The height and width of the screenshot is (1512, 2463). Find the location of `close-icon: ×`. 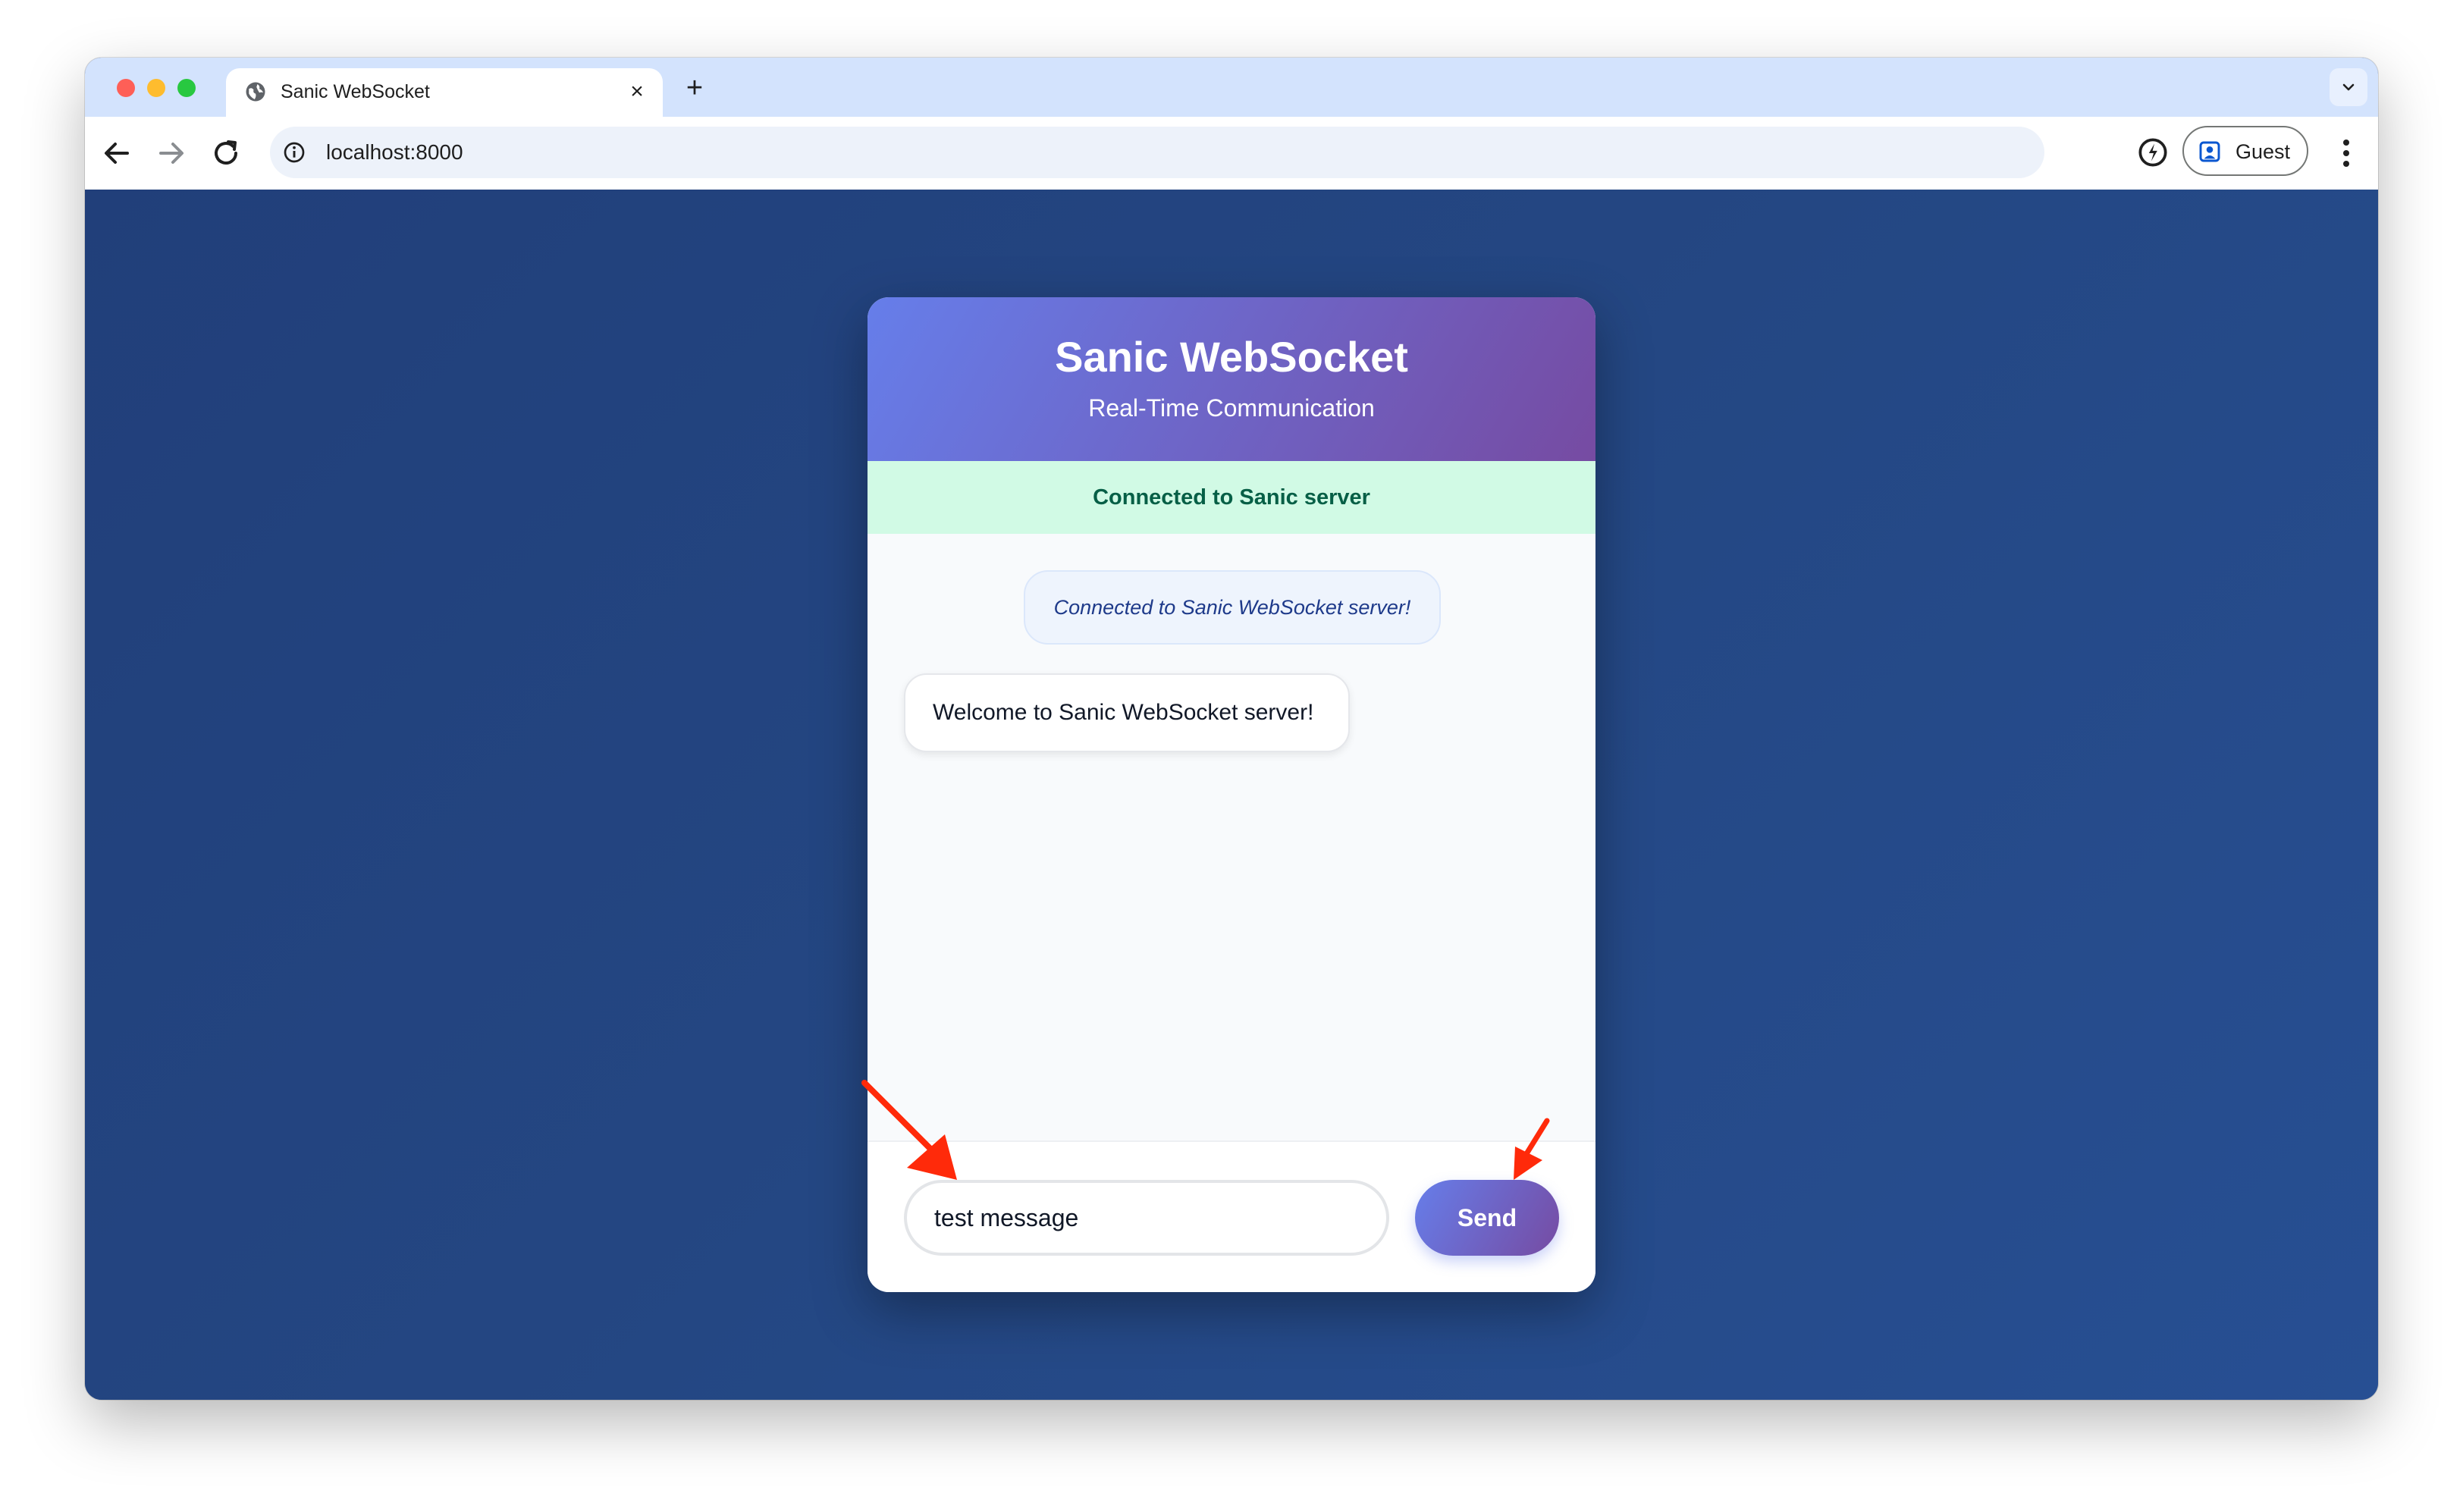

close-icon: × is located at coordinates (637, 92).